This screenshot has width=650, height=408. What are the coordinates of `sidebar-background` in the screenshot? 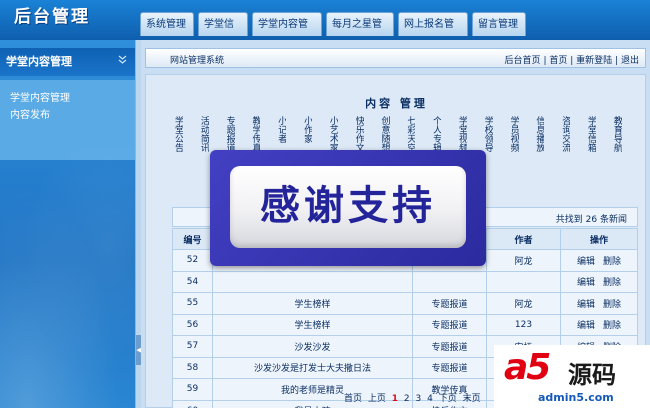 It's located at (67, 278).